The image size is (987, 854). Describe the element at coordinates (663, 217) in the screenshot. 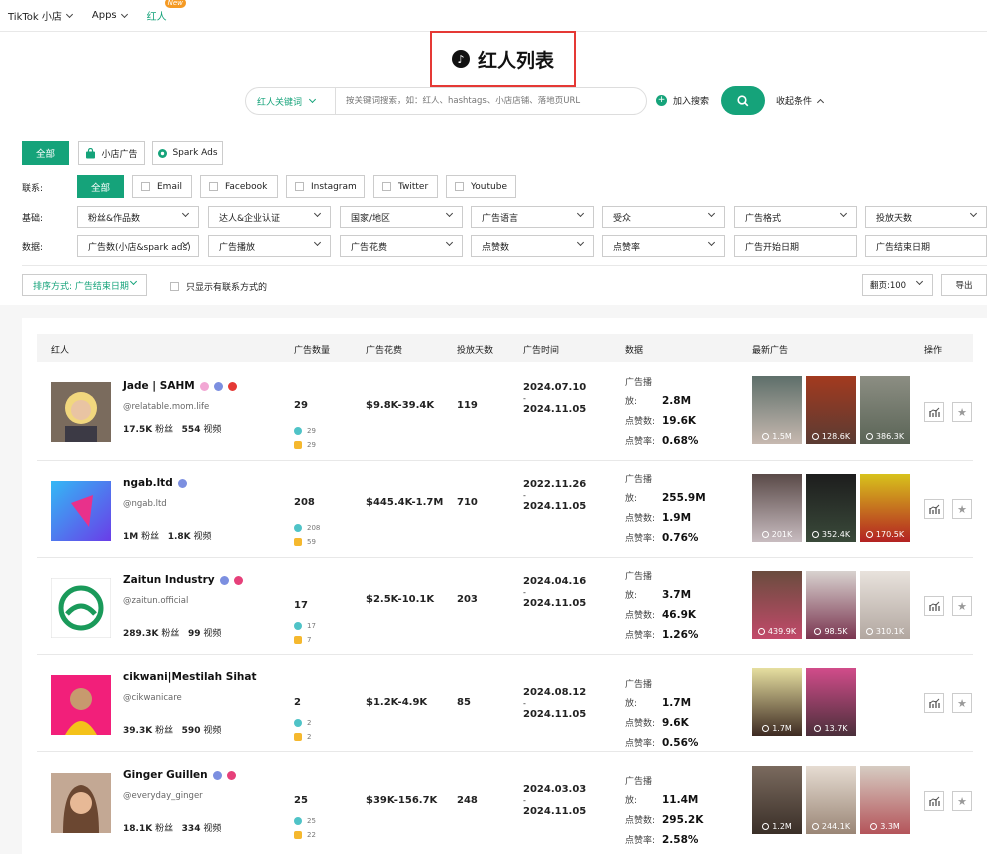

I see `audience-dropdown: 受众` at that location.